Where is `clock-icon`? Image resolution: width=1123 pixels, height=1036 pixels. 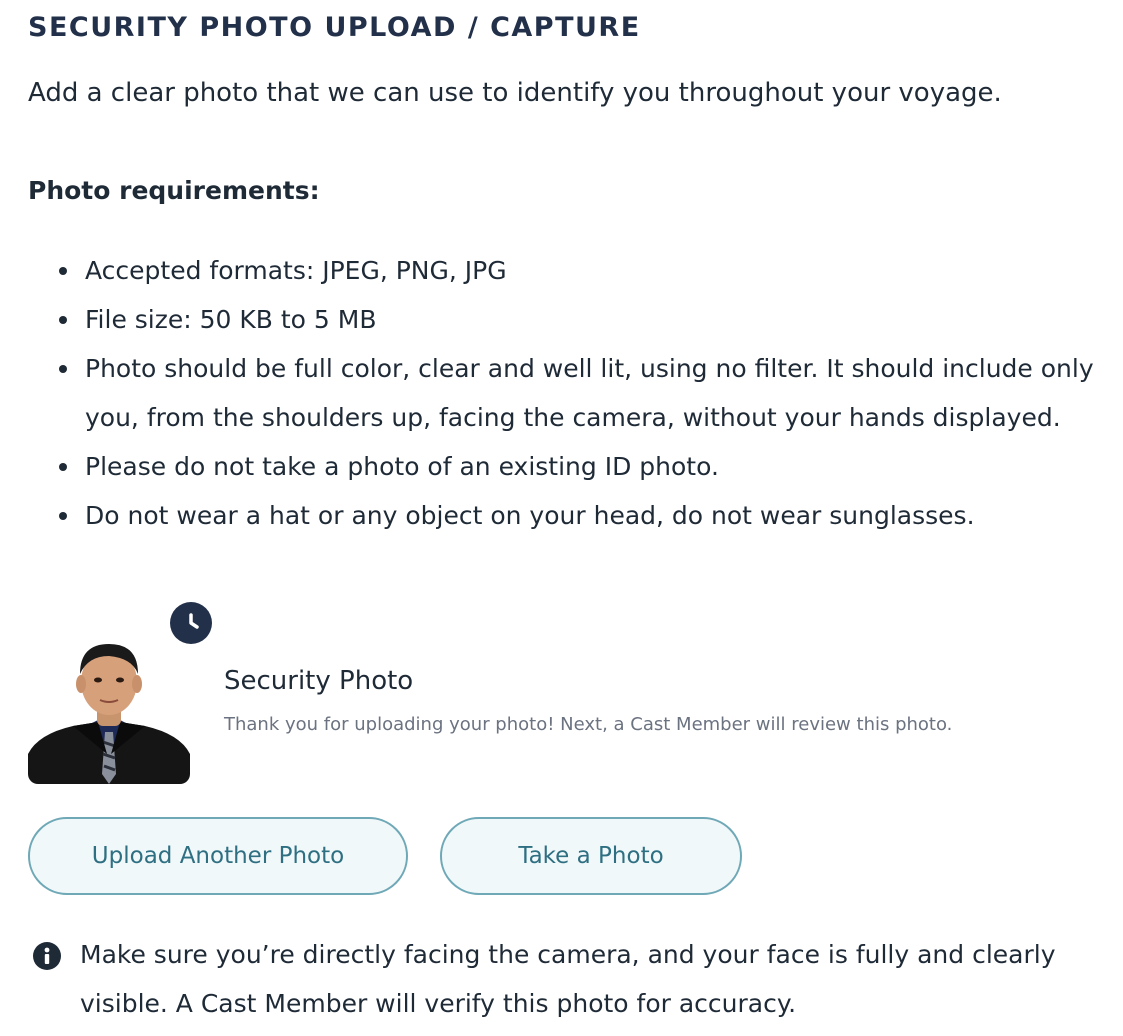
clock-icon is located at coordinates (191, 623).